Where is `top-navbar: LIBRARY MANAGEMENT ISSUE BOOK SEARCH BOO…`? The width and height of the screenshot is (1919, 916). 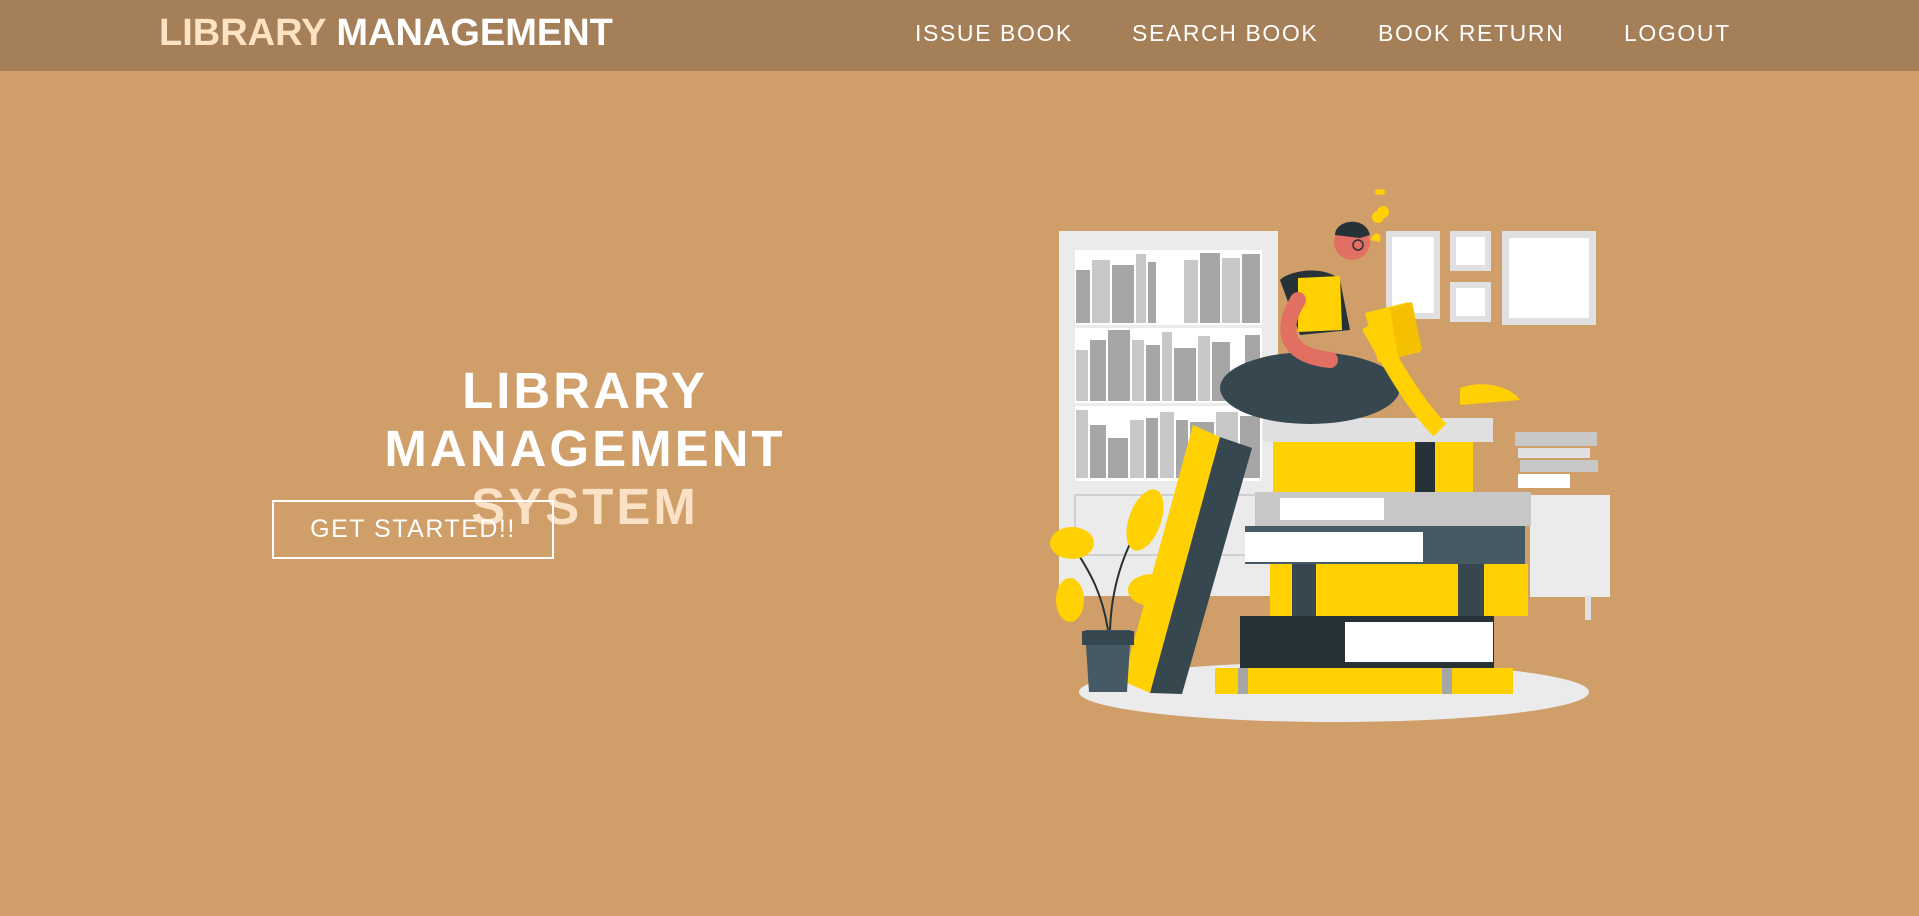
top-navbar: LIBRARY MANAGEMENT ISSUE BOOK SEARCH BOO… is located at coordinates (959, 35).